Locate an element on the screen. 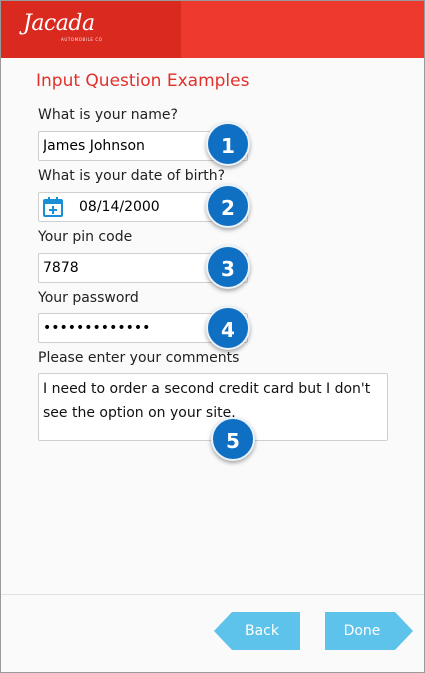  calendar-icon is located at coordinates (53, 207).